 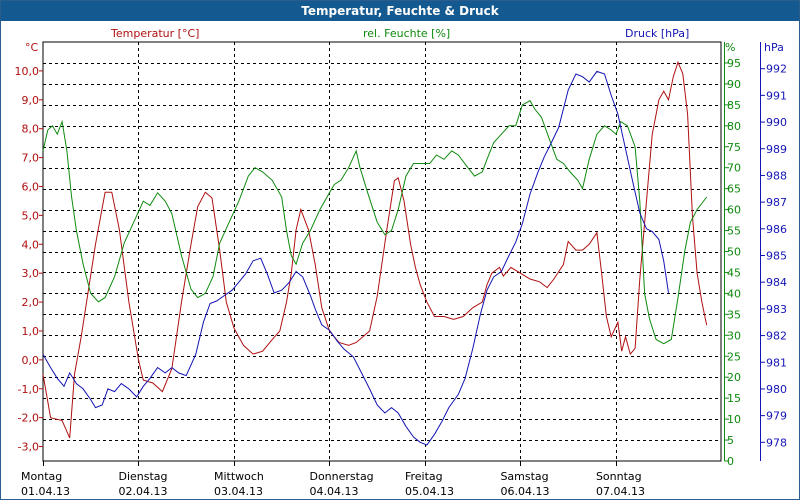 What do you see at coordinates (776, 389) in the screenshot?
I see `pressure-tick-label: 980` at bounding box center [776, 389].